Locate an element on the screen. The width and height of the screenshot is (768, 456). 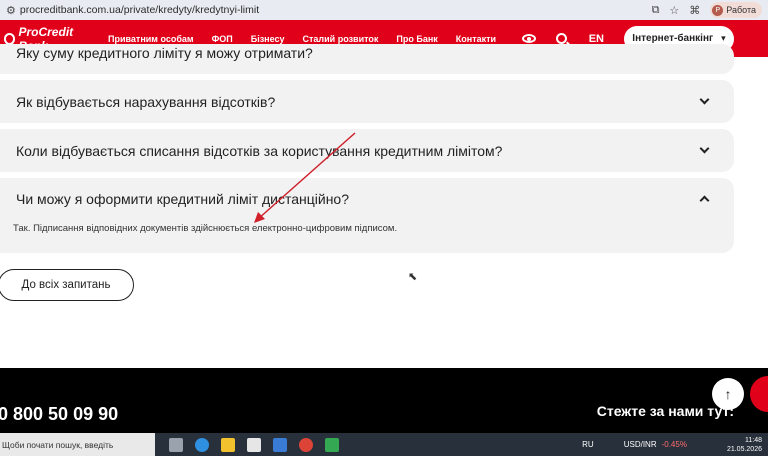
site-footer: 0 800 50 09 90 Стежте за нами тут: ↑ is located at coordinates (384, 402).